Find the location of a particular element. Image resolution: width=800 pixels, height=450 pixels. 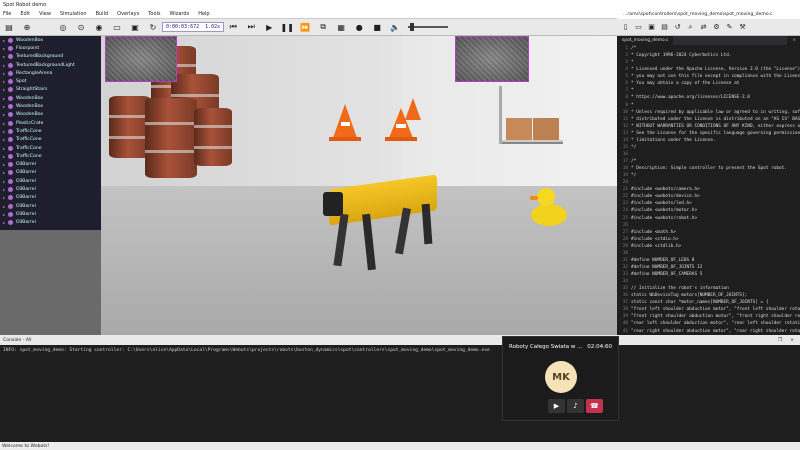

toggle-scene-tree-icon: ▤ is located at coordinates (9, 27).